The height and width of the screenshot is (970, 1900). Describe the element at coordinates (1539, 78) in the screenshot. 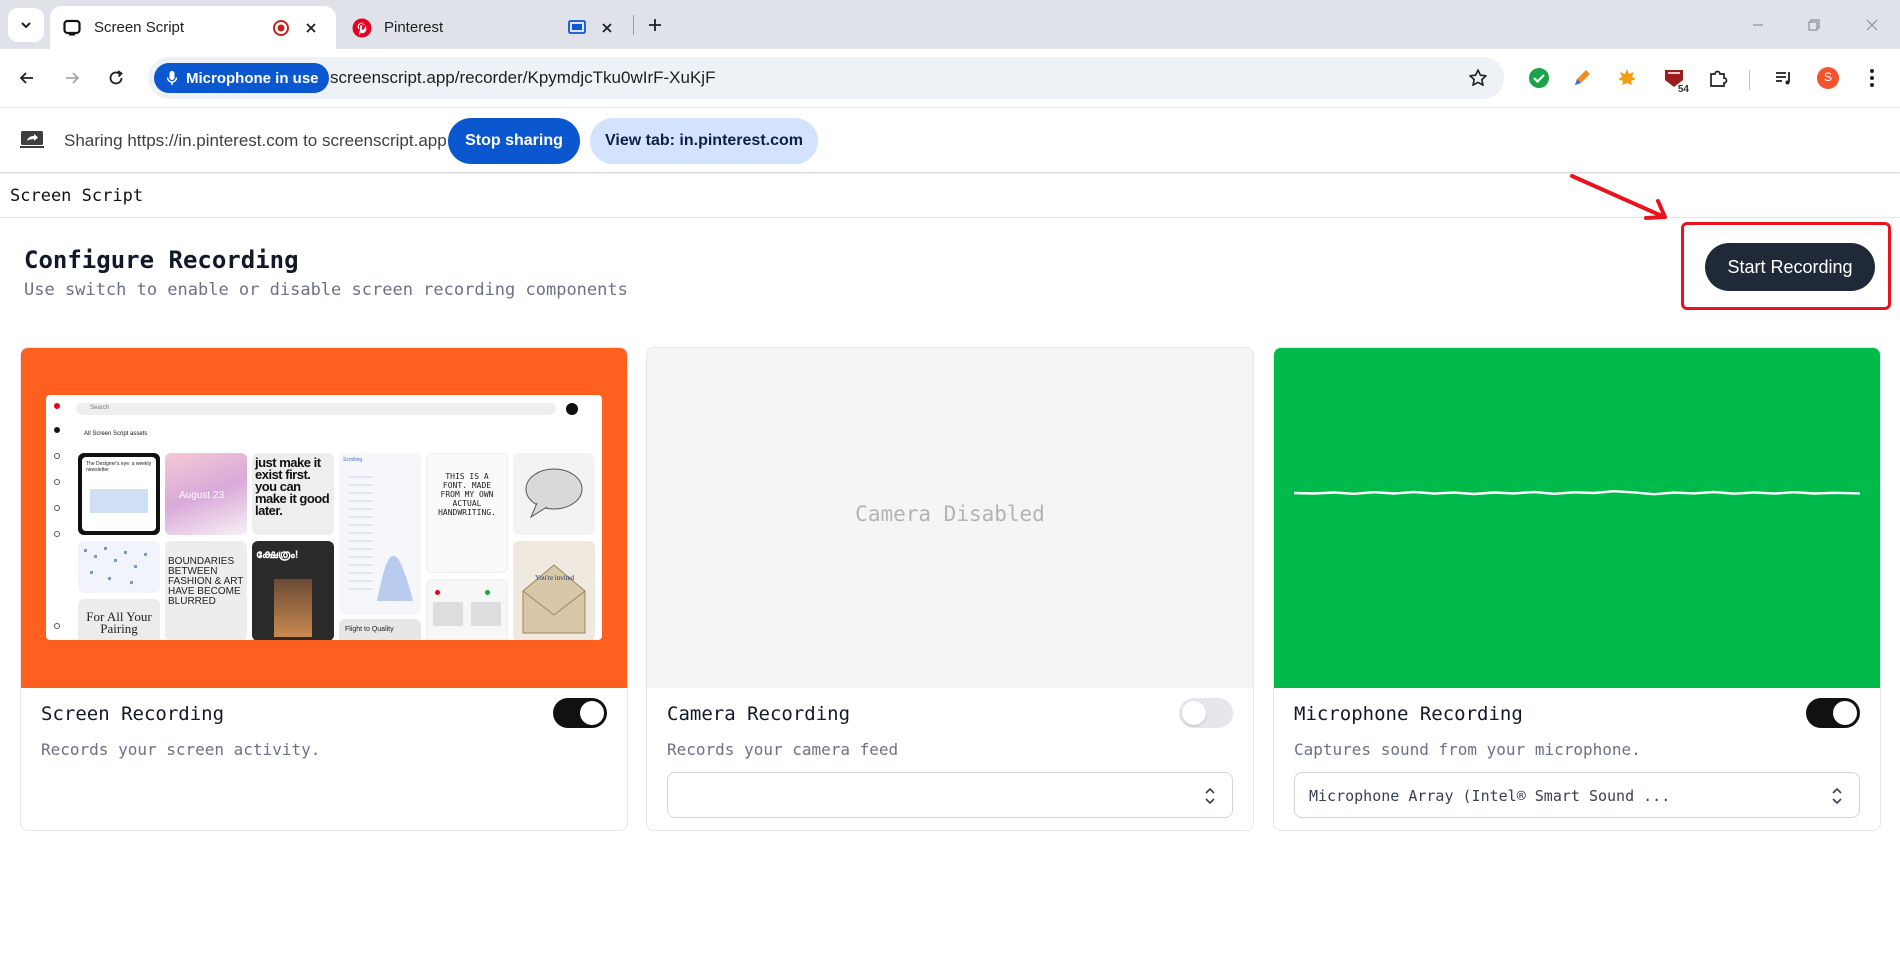

I see `check-circle-icon` at that location.